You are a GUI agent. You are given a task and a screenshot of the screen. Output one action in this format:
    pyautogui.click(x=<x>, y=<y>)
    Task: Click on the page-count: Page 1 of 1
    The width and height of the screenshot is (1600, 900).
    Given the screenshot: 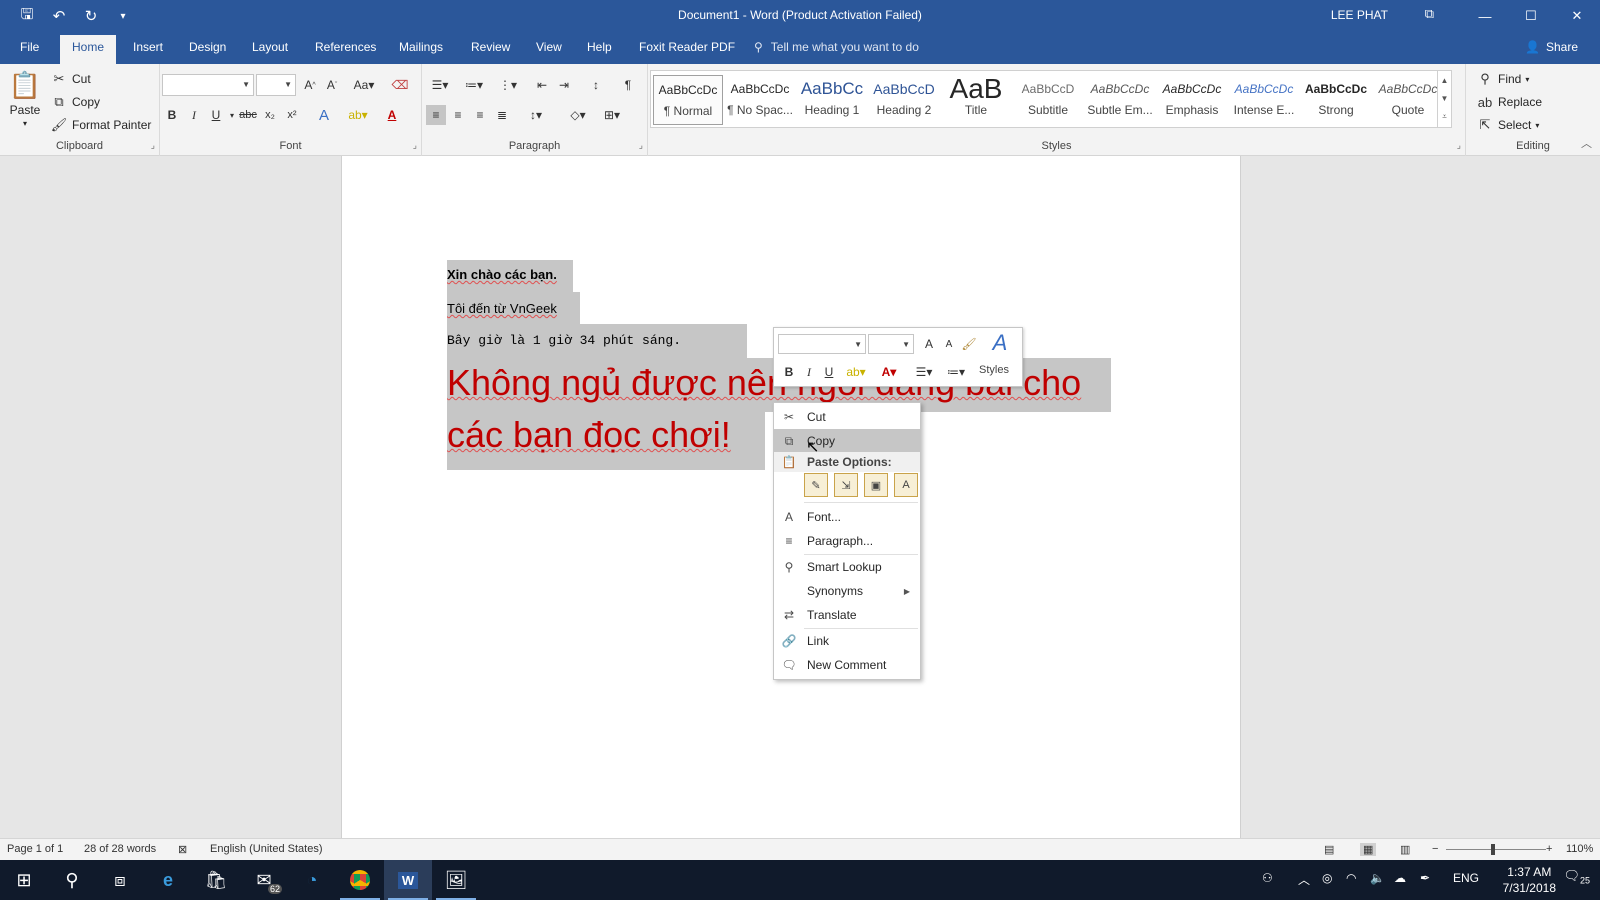 What is the action you would take?
    pyautogui.click(x=35, y=849)
    